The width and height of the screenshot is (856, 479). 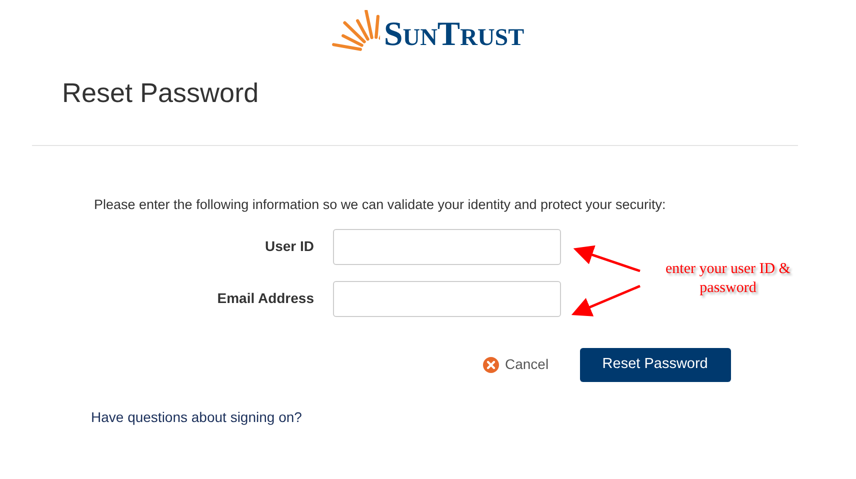 I want to click on cancel-button: Cancel, so click(x=516, y=364).